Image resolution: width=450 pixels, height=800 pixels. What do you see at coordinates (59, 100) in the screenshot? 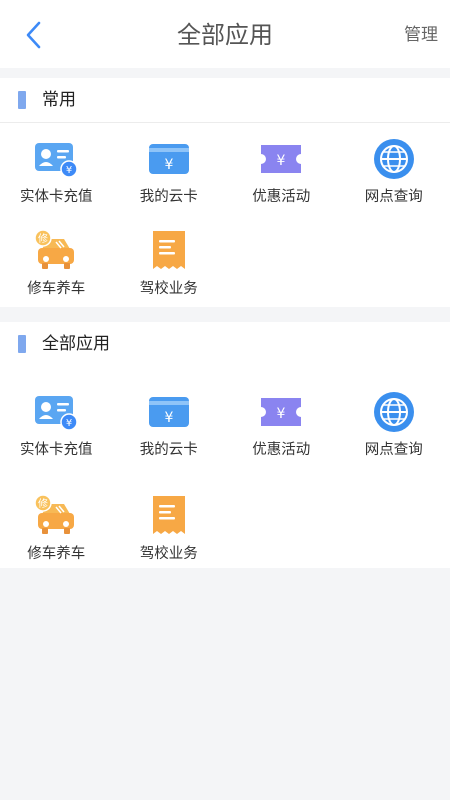
I see `section-title: 常用` at bounding box center [59, 100].